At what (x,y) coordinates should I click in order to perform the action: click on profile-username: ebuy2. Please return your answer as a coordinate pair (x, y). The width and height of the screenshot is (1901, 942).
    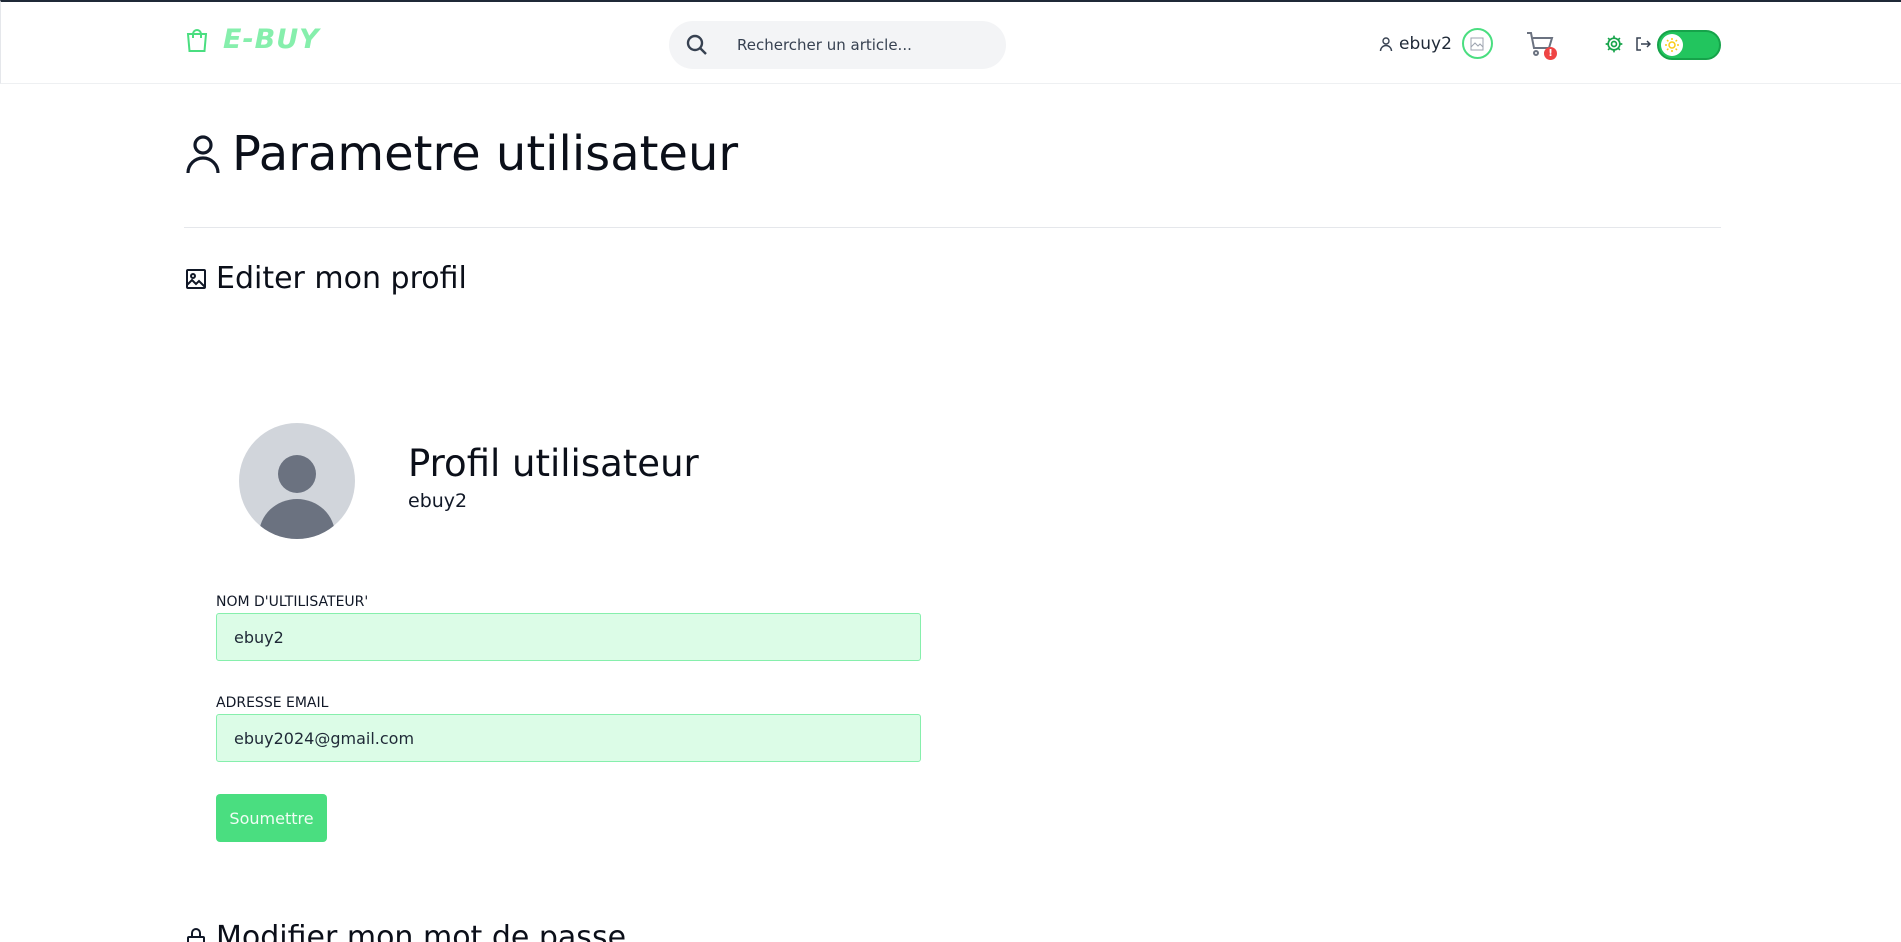
    Looking at the image, I should click on (438, 501).